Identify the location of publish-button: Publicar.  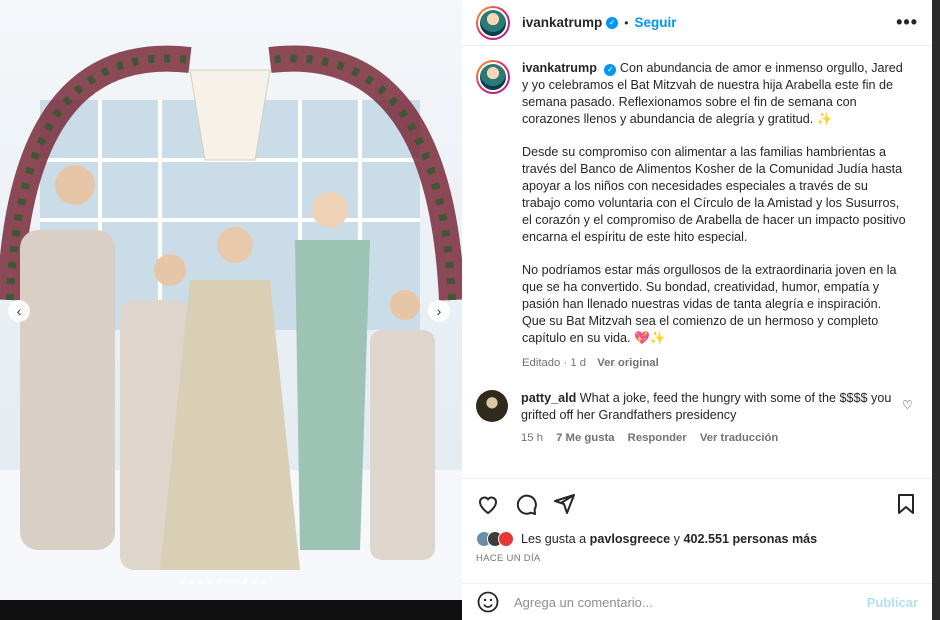
(892, 602).